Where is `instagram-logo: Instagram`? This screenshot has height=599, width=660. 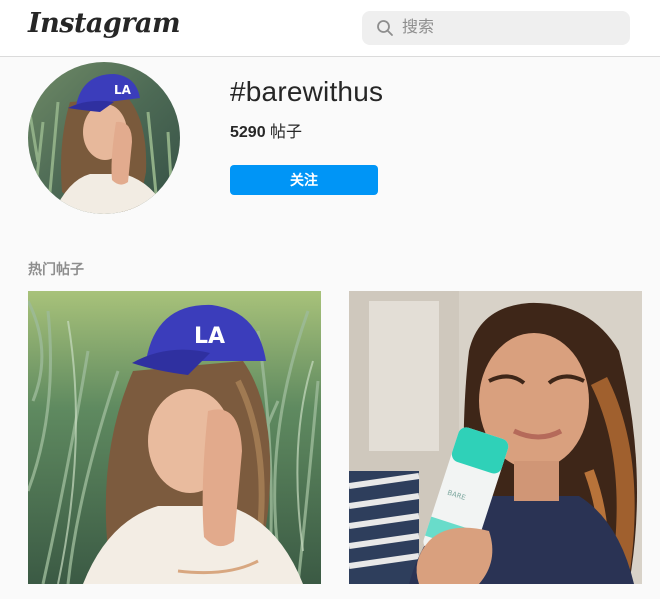
instagram-logo: Instagram is located at coordinates (104, 23).